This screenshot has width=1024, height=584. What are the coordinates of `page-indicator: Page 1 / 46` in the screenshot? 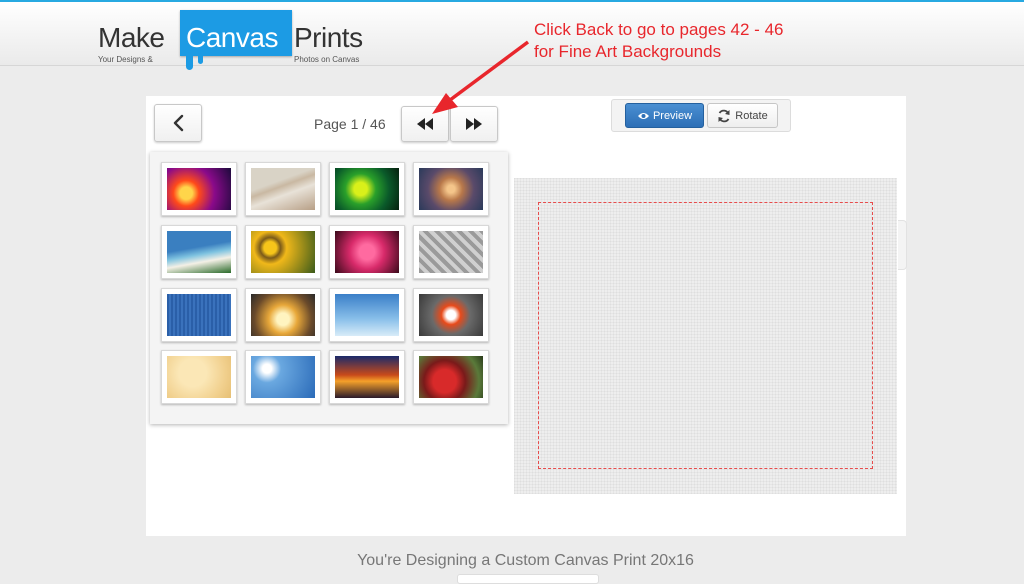 It's located at (350, 124).